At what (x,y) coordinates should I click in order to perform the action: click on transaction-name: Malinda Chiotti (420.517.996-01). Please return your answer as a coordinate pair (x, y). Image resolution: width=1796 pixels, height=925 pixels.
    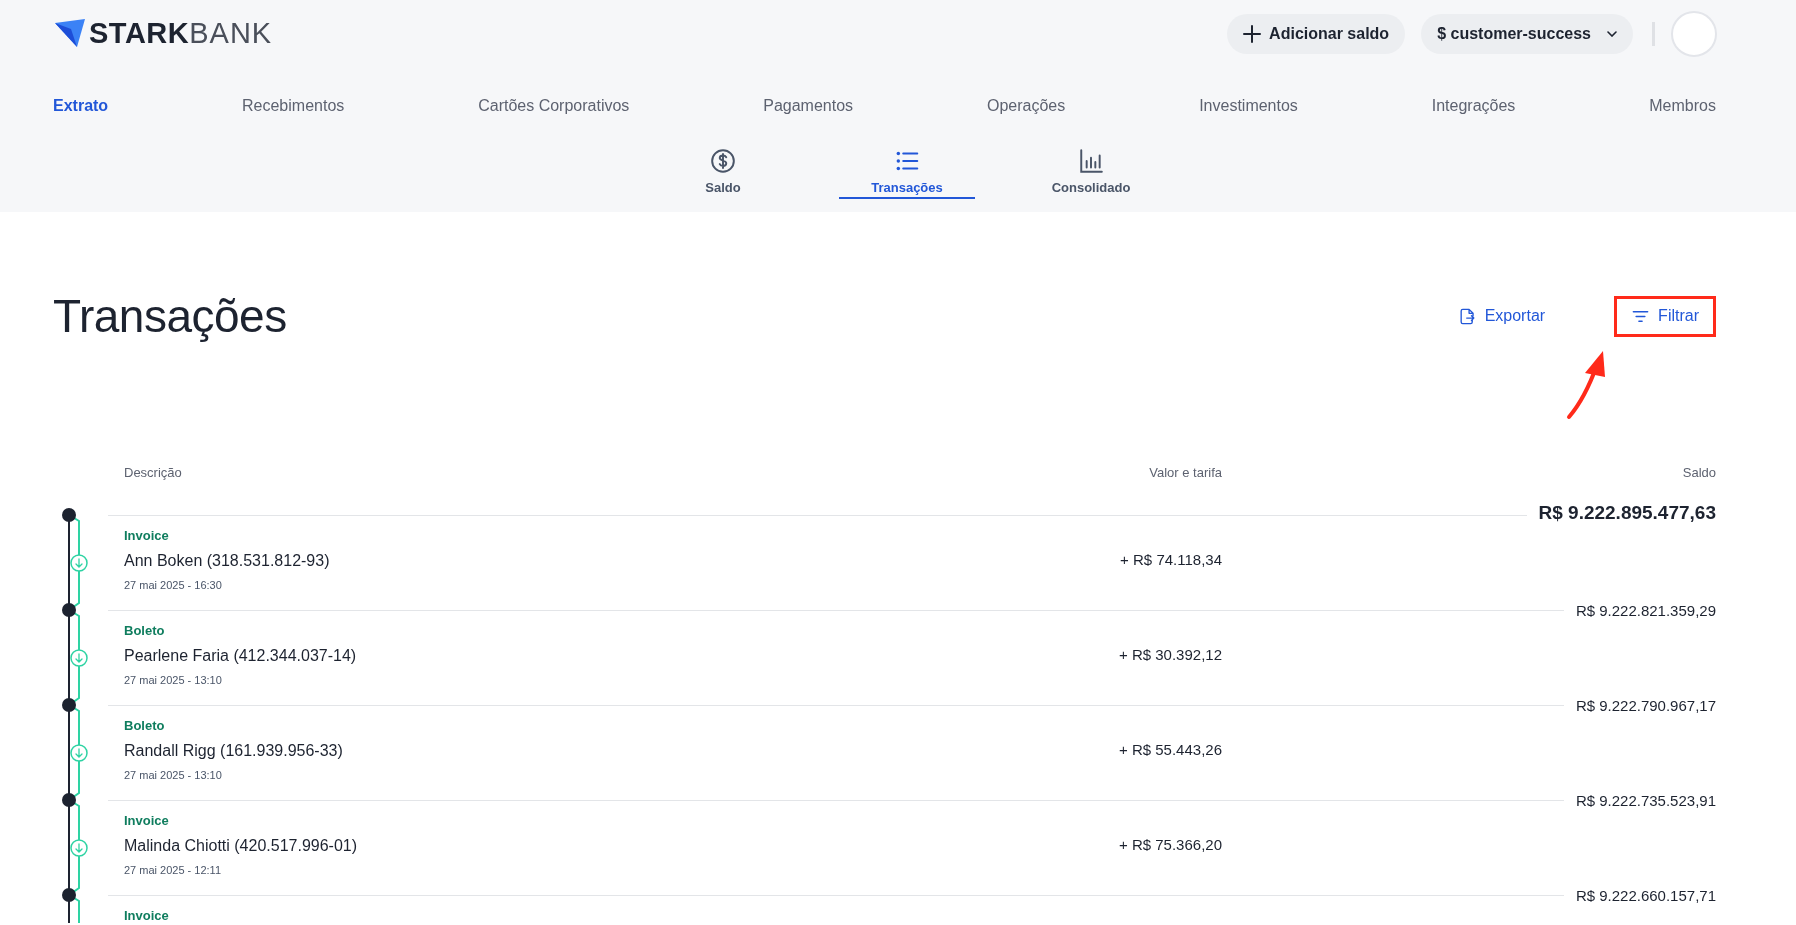
    Looking at the image, I should click on (241, 846).